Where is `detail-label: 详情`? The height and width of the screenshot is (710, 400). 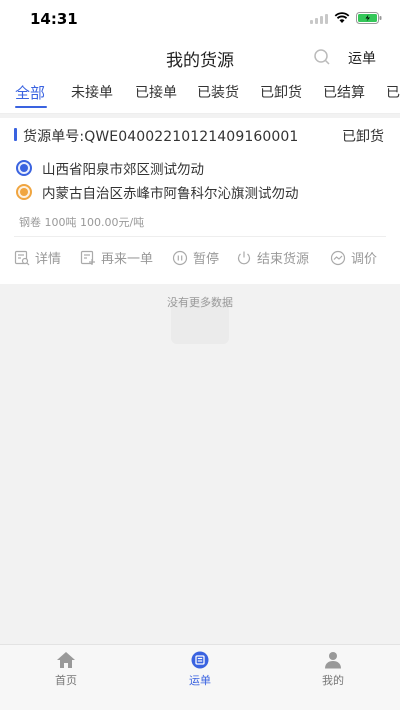
detail-label: 详情 is located at coordinates (48, 259).